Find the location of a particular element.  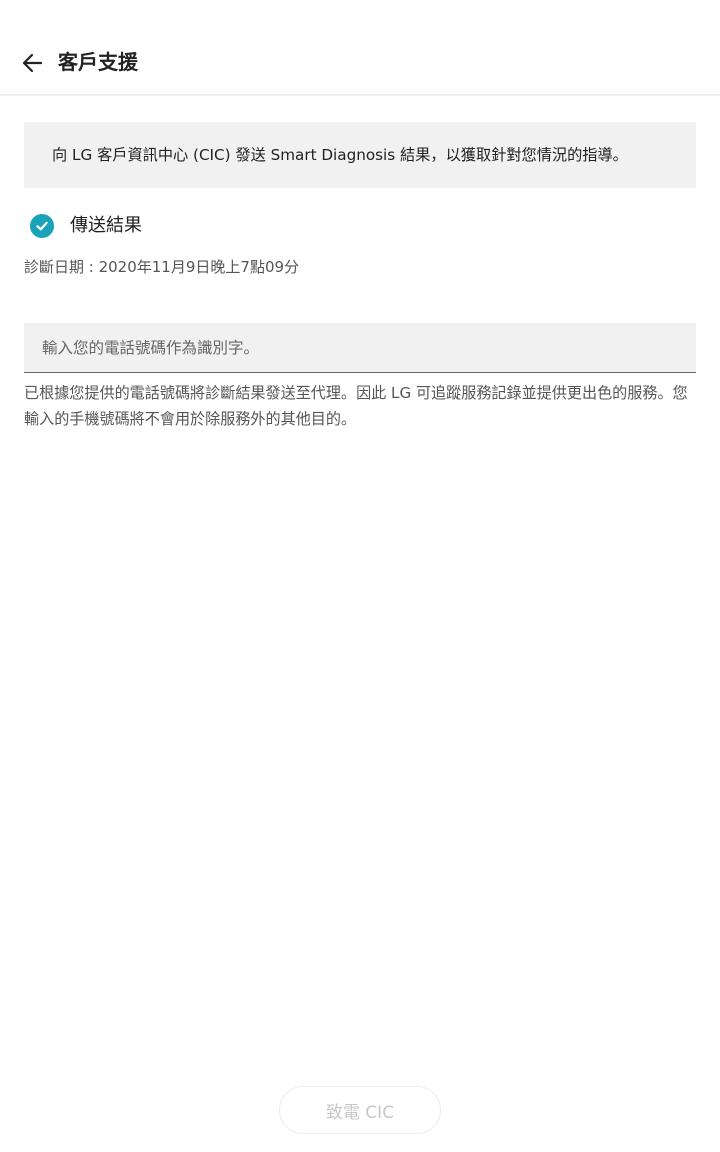

phone-number-input is located at coordinates (360, 347).